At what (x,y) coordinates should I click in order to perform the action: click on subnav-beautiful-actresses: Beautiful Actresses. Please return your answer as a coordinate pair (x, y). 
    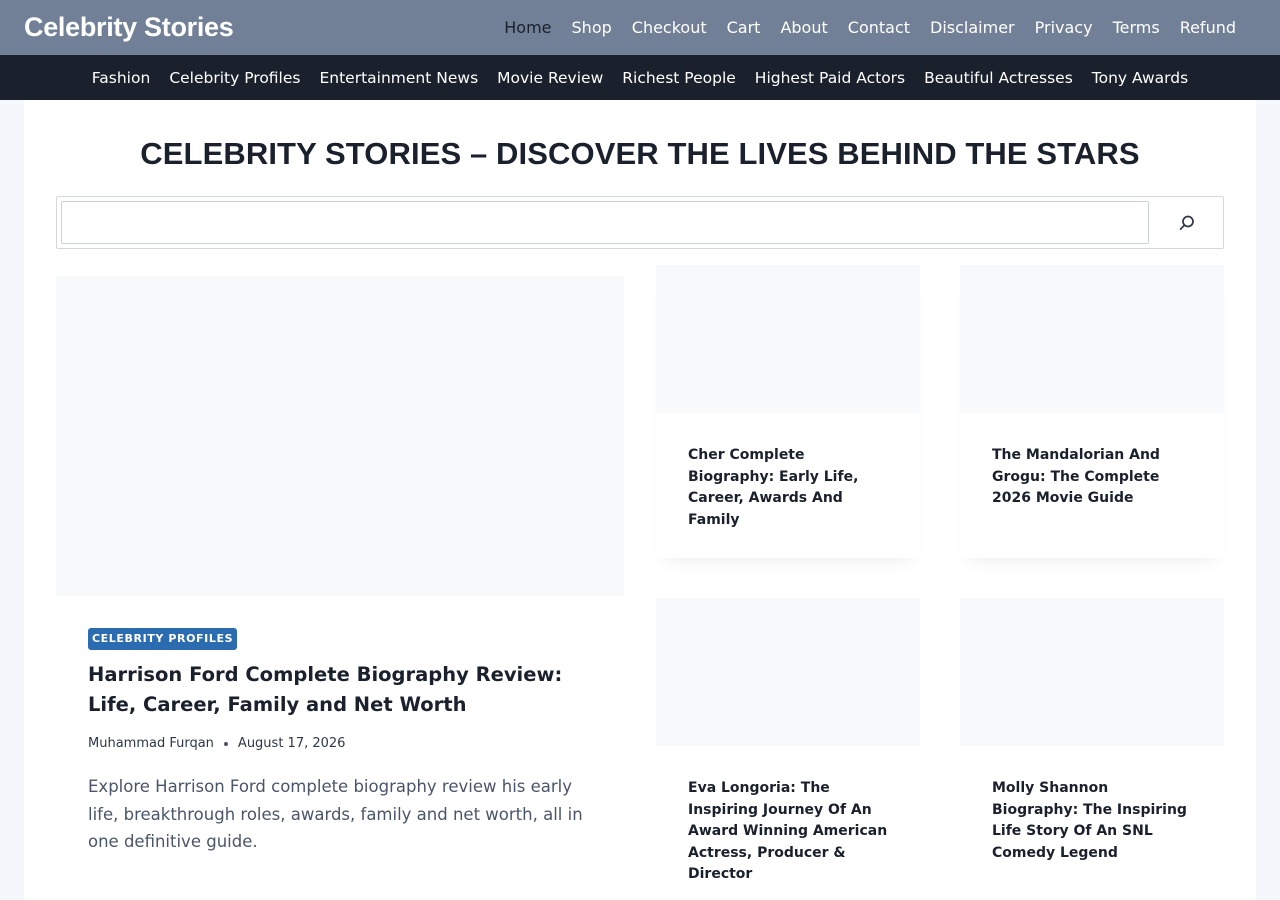
    Looking at the image, I should click on (999, 78).